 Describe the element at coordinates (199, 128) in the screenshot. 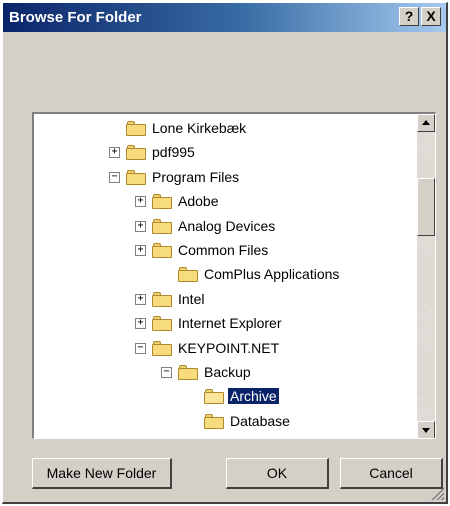

I see `tree-item-label: Lone Kirkebæk` at that location.